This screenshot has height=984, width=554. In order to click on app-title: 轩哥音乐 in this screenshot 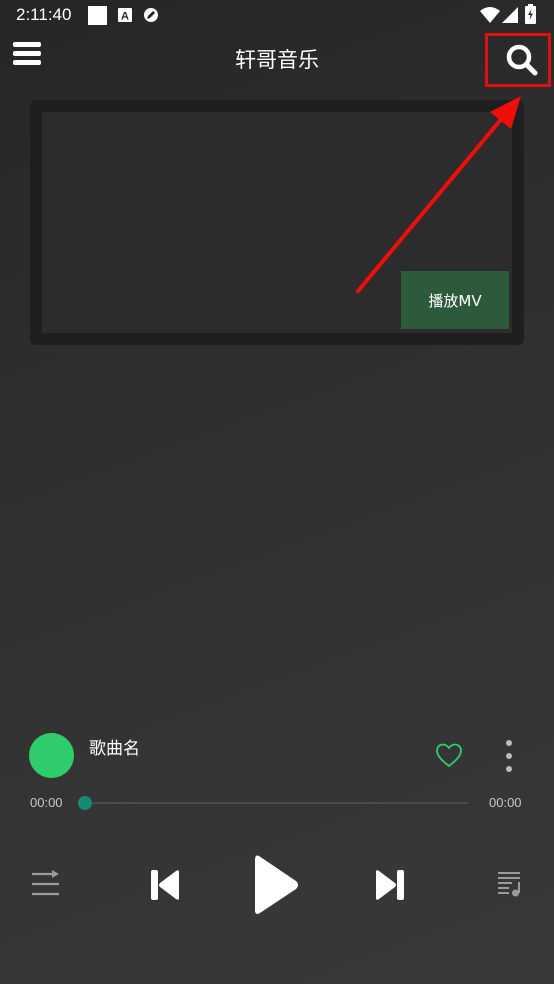, I will do `click(277, 60)`.